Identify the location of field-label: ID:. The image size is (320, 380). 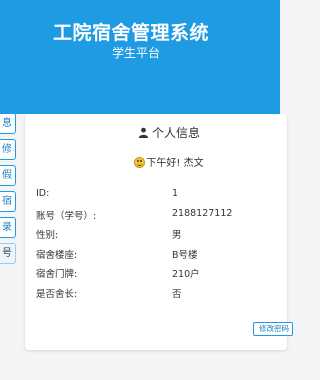
(43, 193).